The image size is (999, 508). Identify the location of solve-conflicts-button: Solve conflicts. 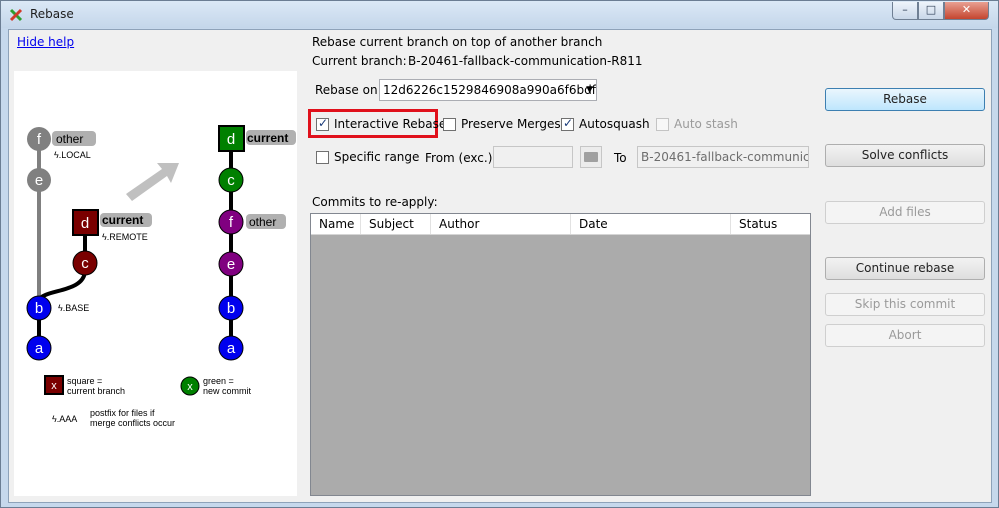
(905, 155).